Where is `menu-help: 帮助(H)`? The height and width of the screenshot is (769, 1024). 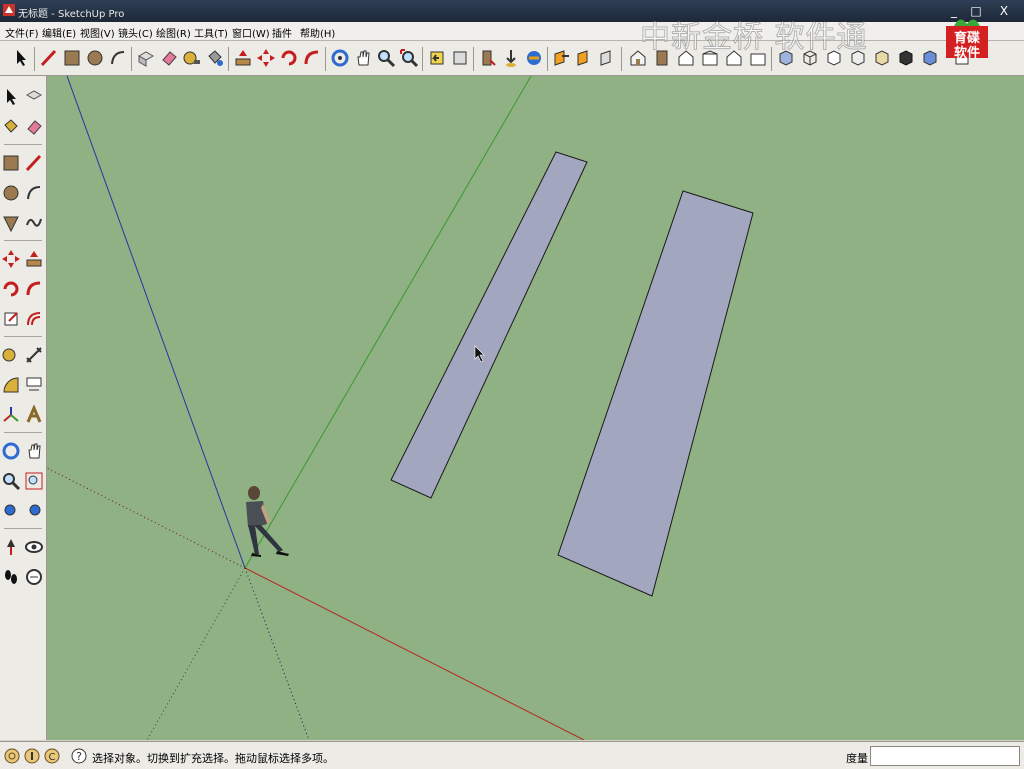
menu-help: 帮助(H) is located at coordinates (317, 32).